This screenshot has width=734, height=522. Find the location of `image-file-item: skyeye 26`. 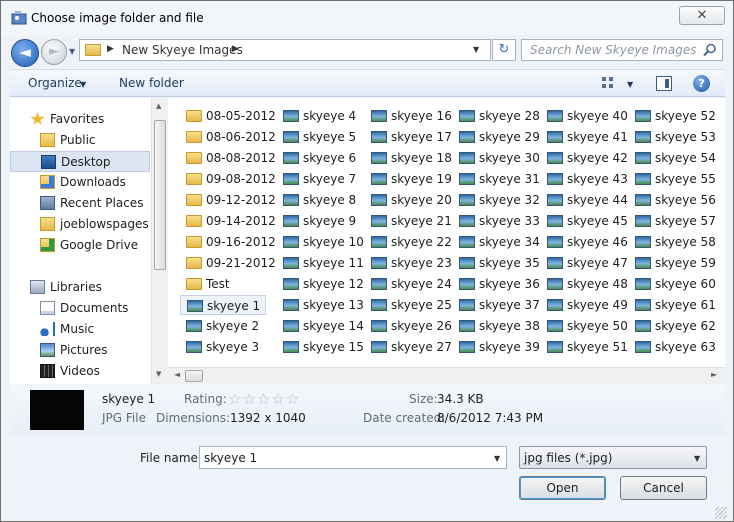

image-file-item: skyeye 26 is located at coordinates (408, 326).